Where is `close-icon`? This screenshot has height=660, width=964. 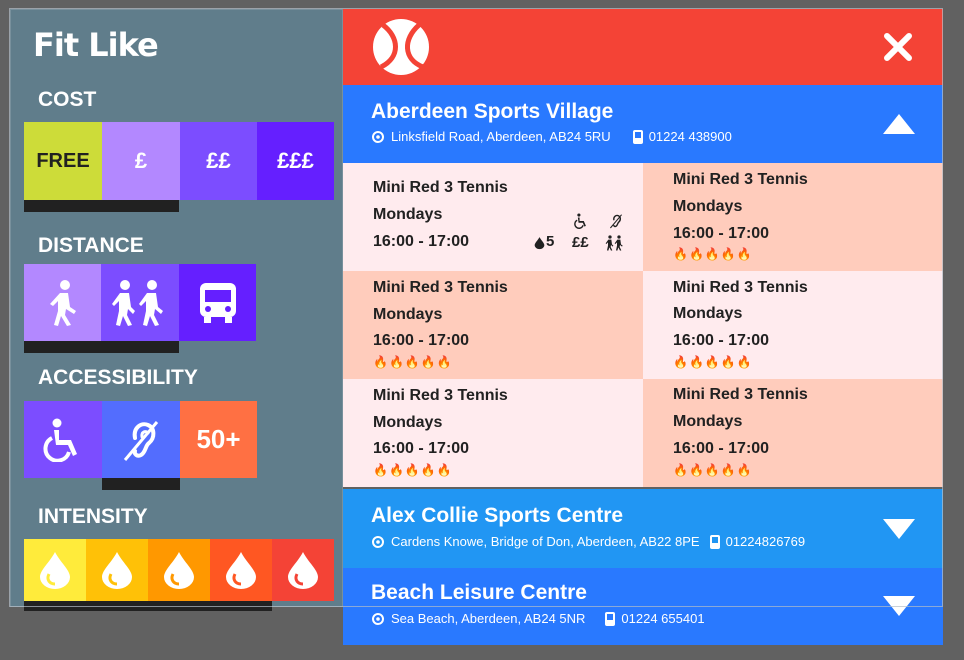 close-icon is located at coordinates (898, 47).